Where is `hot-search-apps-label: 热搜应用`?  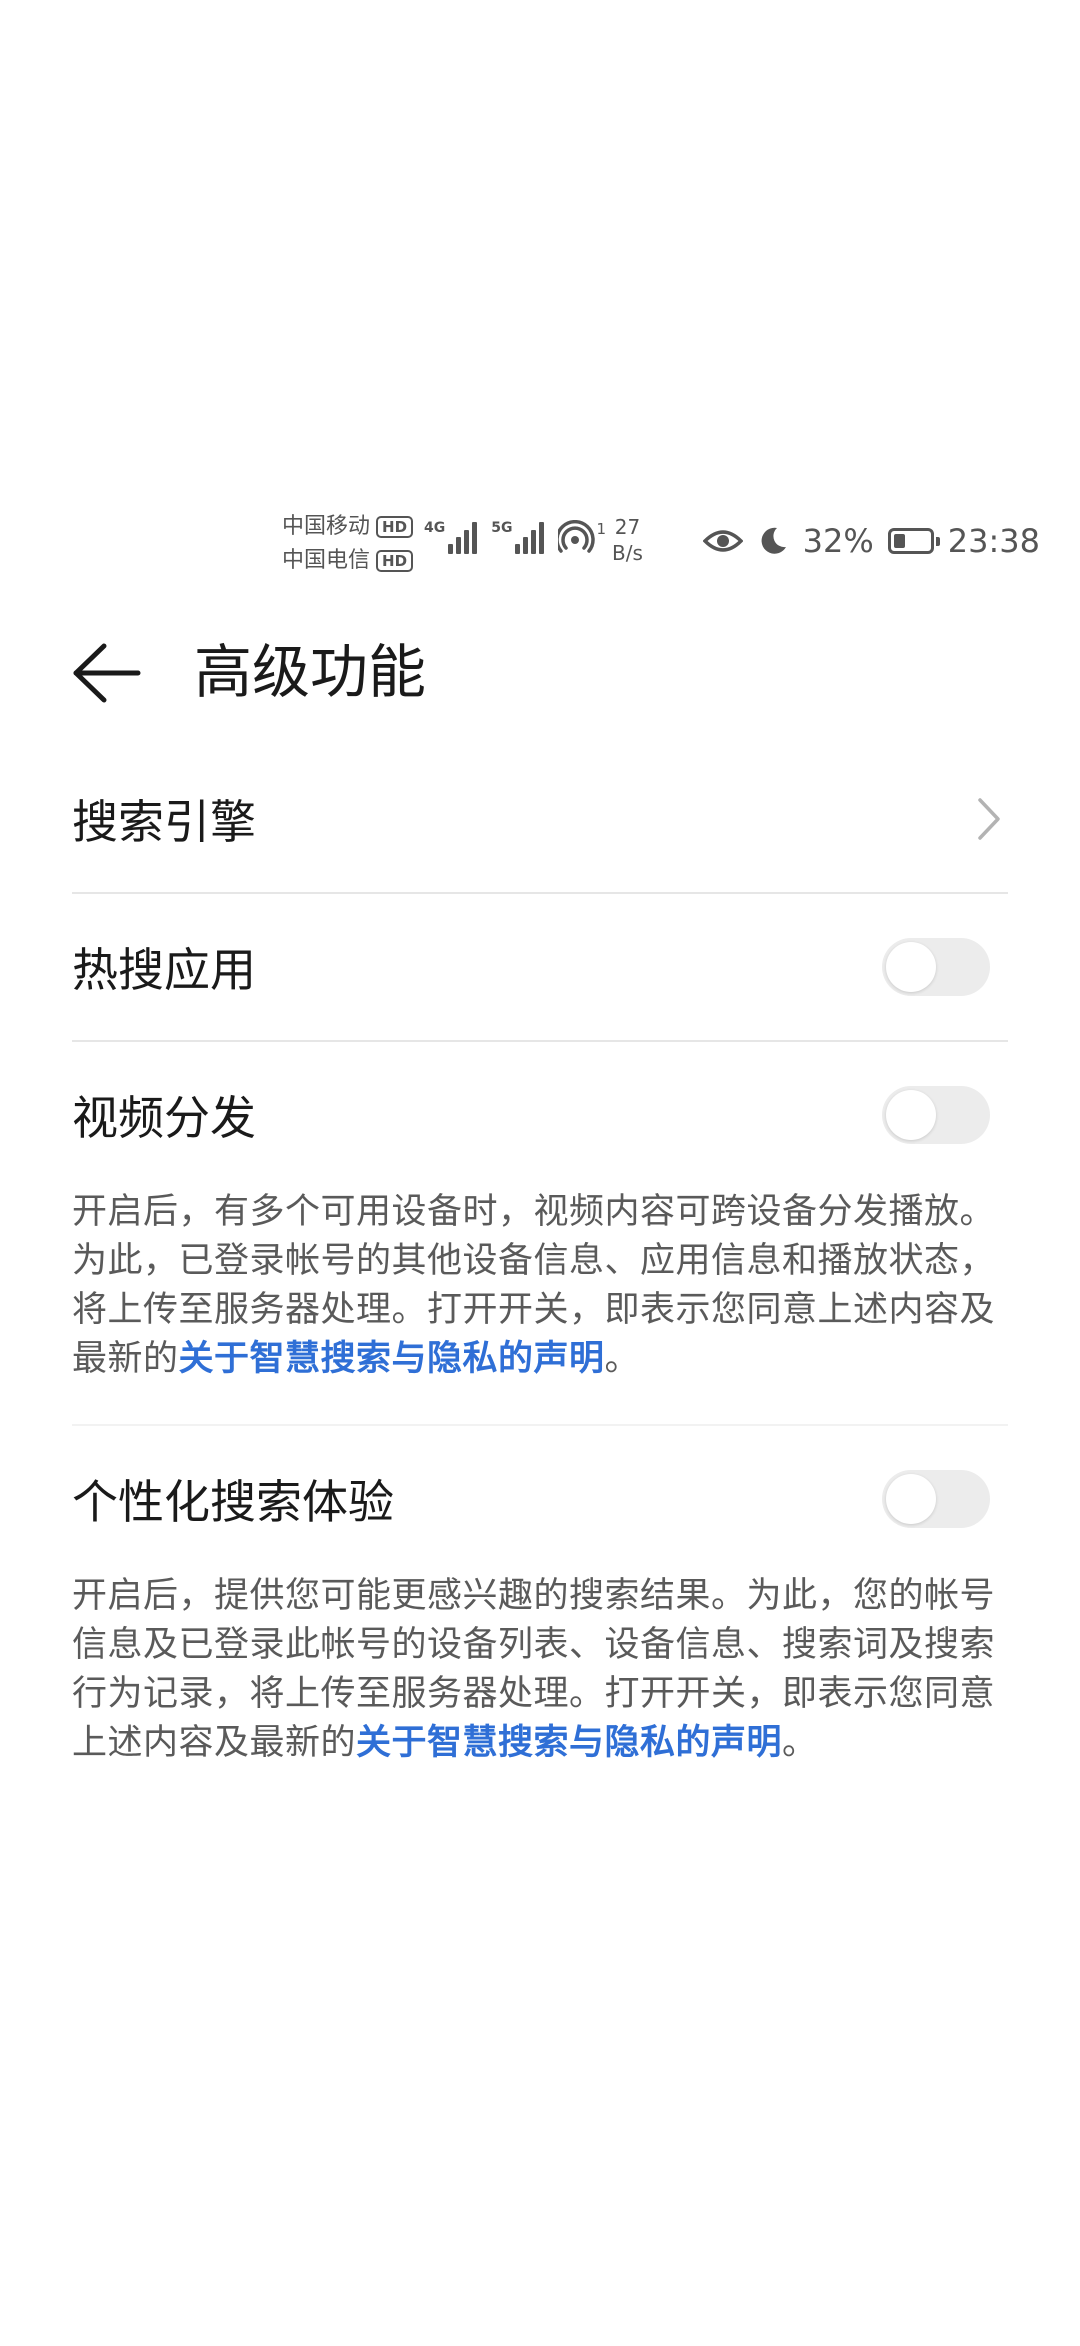 hot-search-apps-label: 热搜应用 is located at coordinates (164, 970).